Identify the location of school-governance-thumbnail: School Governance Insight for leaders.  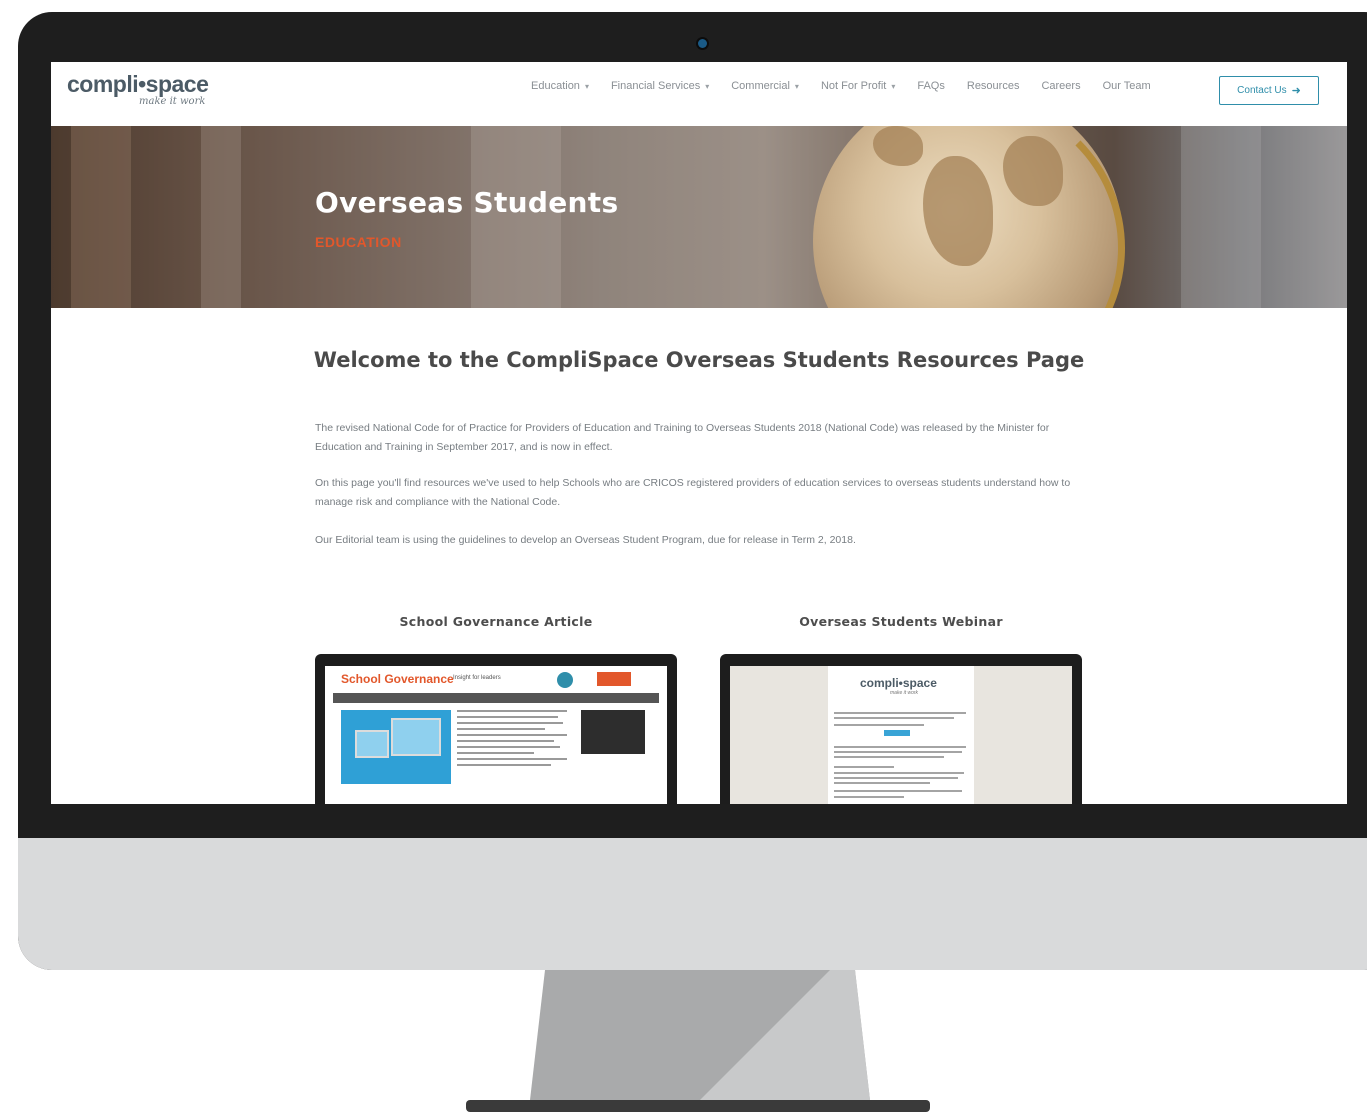
(496, 729).